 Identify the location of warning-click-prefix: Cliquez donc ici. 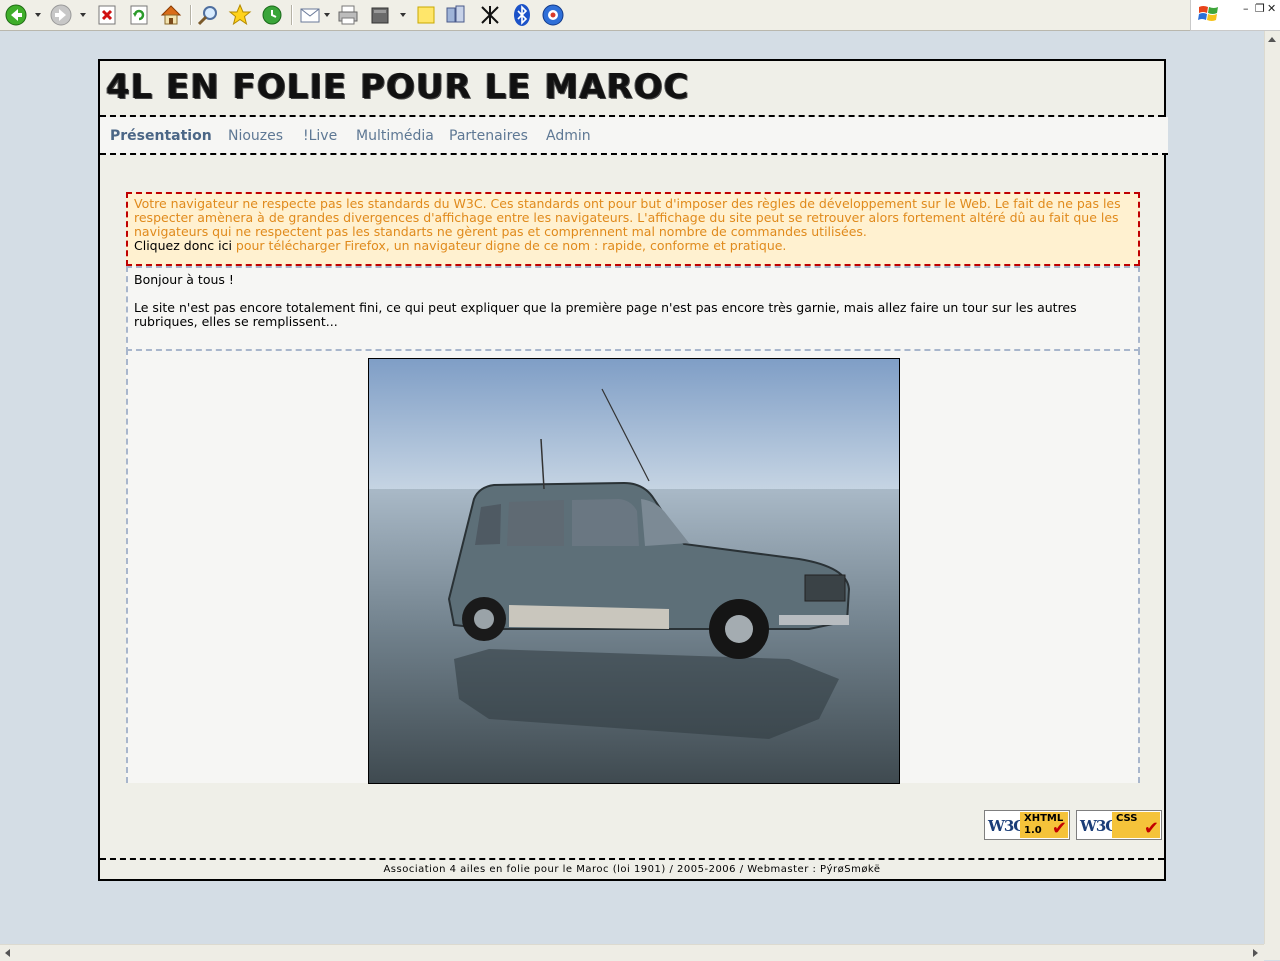
(183, 245).